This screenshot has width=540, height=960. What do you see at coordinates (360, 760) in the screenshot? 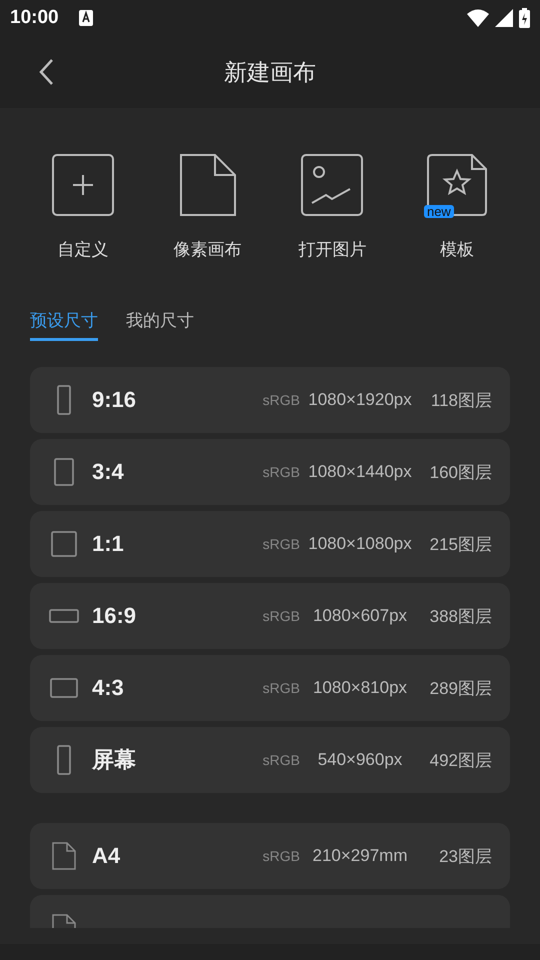
I see `canvas-size: 540×960px` at bounding box center [360, 760].